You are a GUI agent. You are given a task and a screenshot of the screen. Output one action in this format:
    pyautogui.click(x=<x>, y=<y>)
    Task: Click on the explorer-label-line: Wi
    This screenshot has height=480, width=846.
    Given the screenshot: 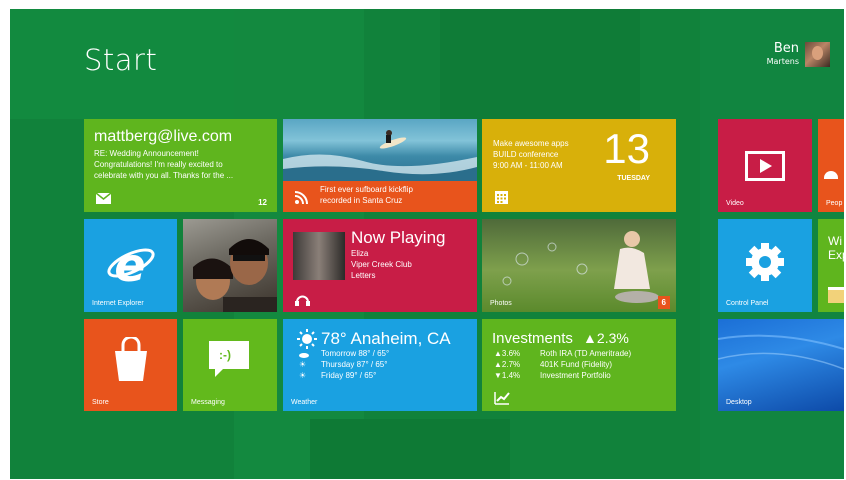 What is the action you would take?
    pyautogui.click(x=835, y=241)
    